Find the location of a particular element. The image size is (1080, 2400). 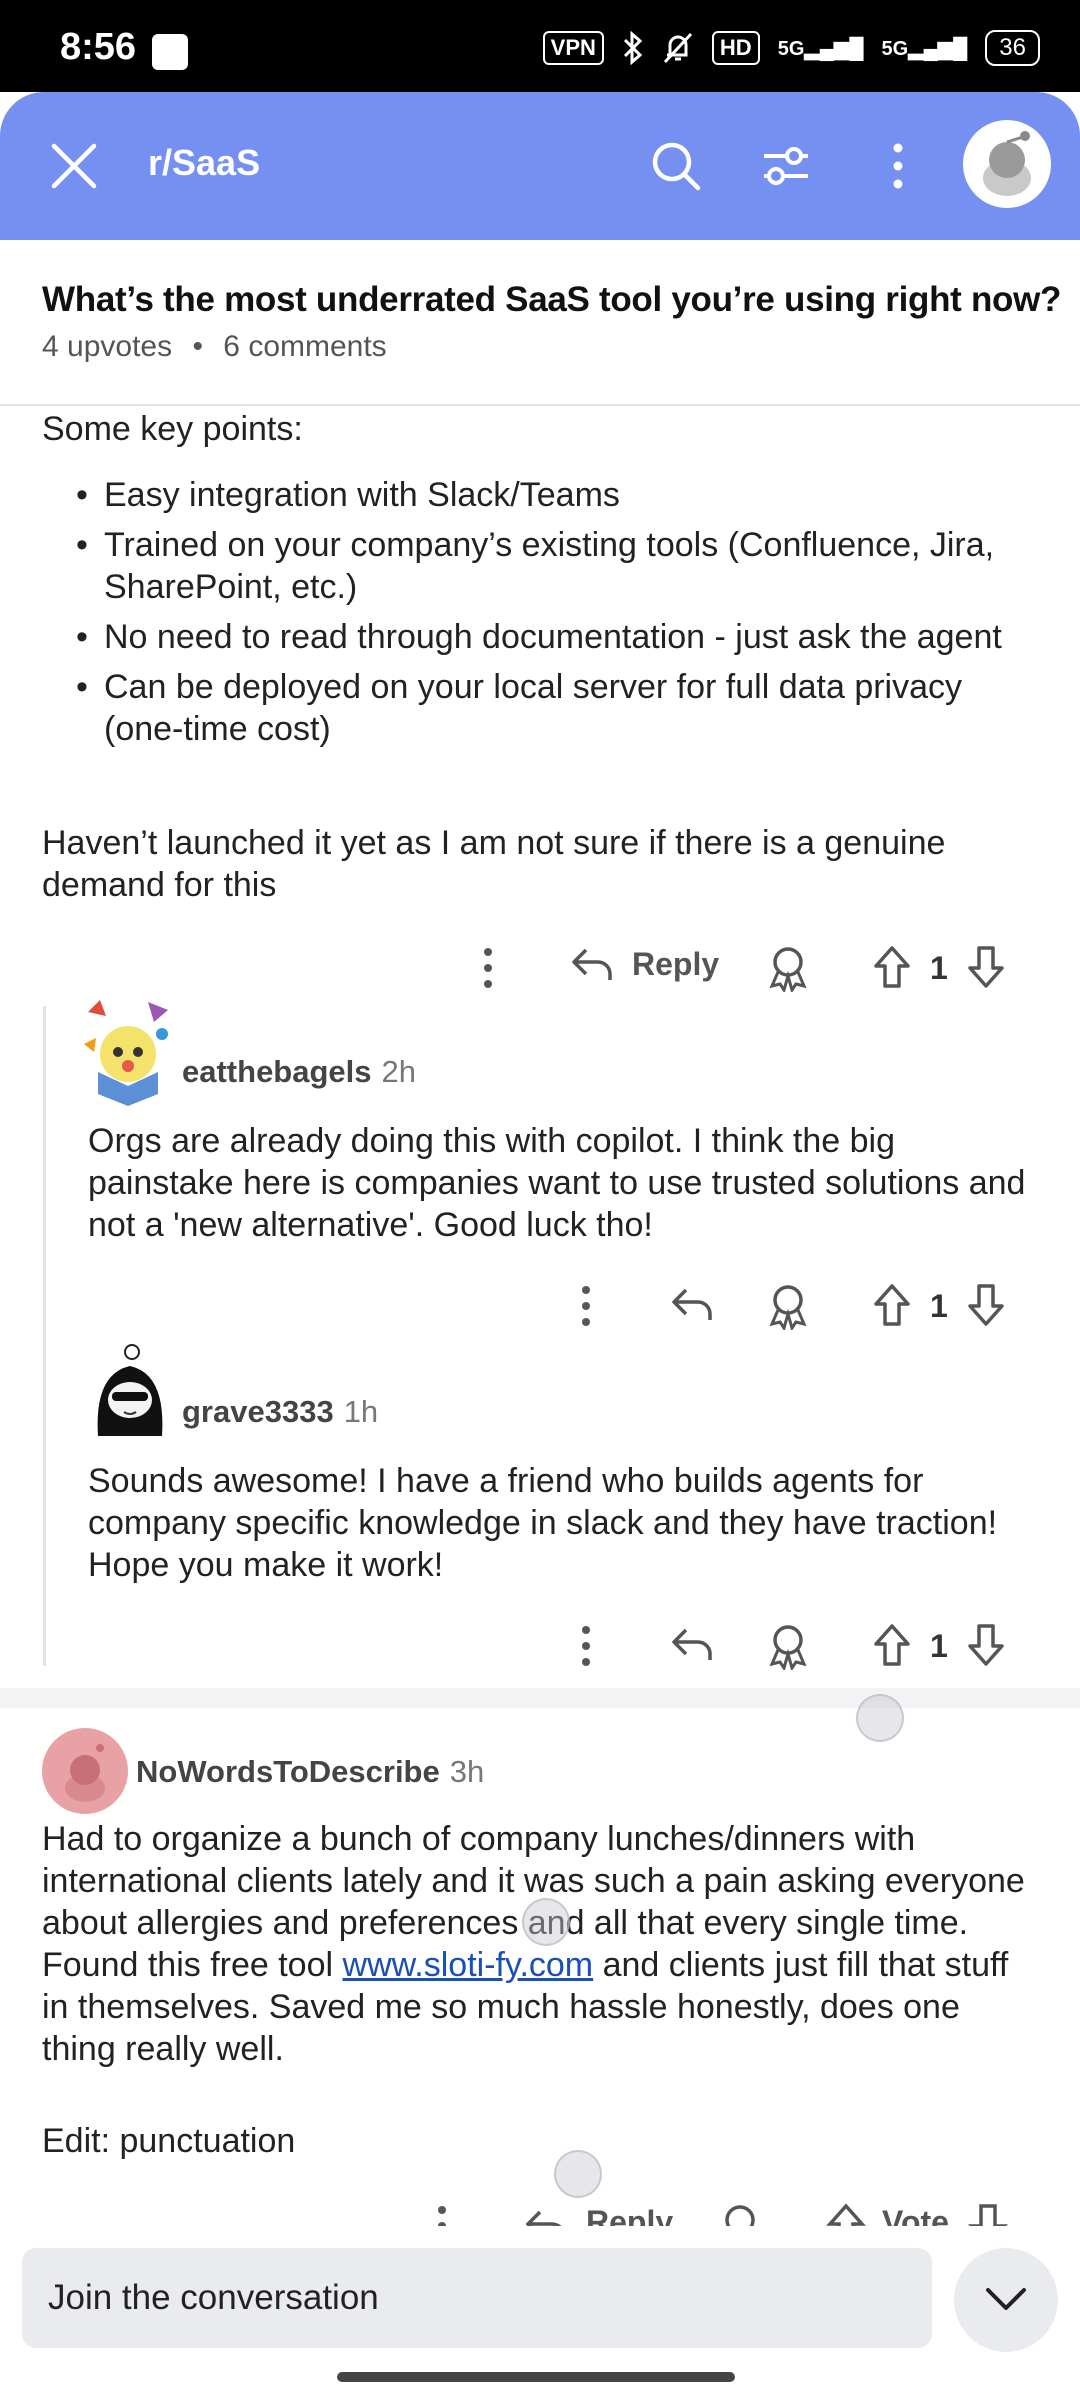

comment-divider is located at coordinates (540, 1698).